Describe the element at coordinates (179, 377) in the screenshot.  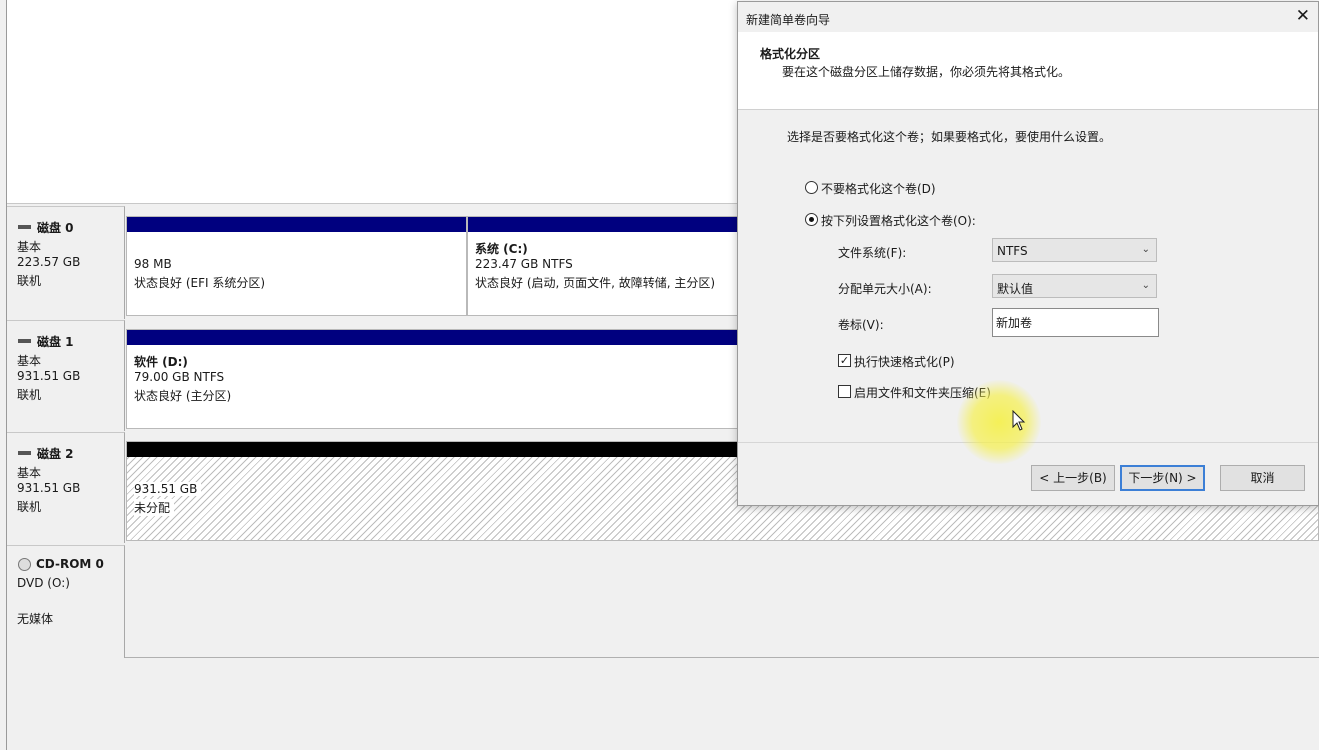
I see `partition-size: 79.00 GB NTFS` at that location.